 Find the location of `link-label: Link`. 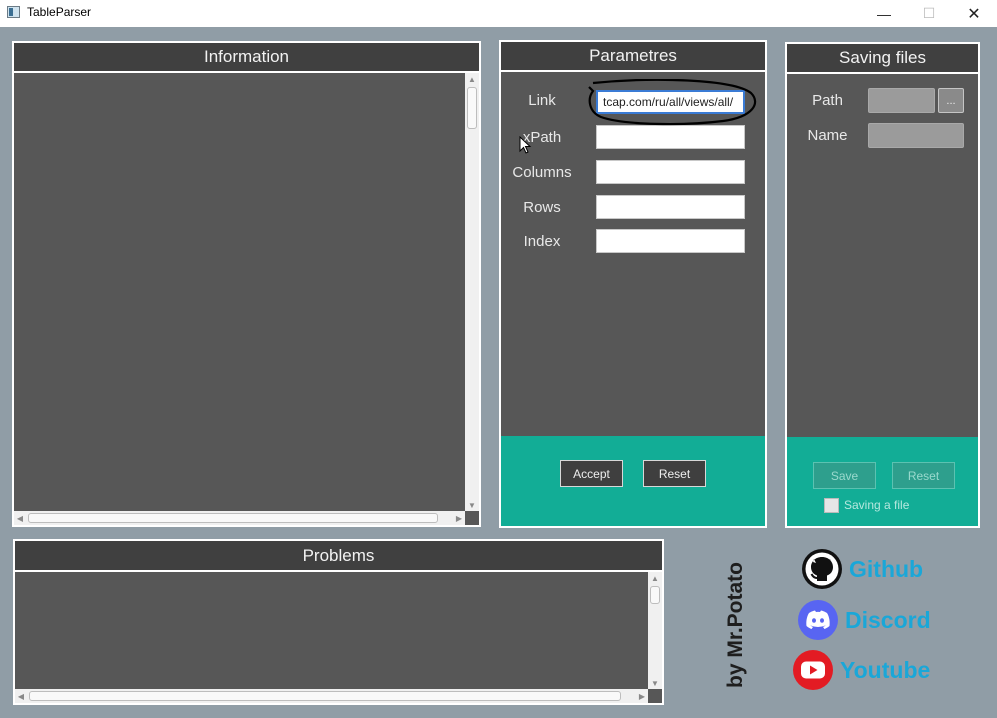

link-label: Link is located at coordinates (542, 100).